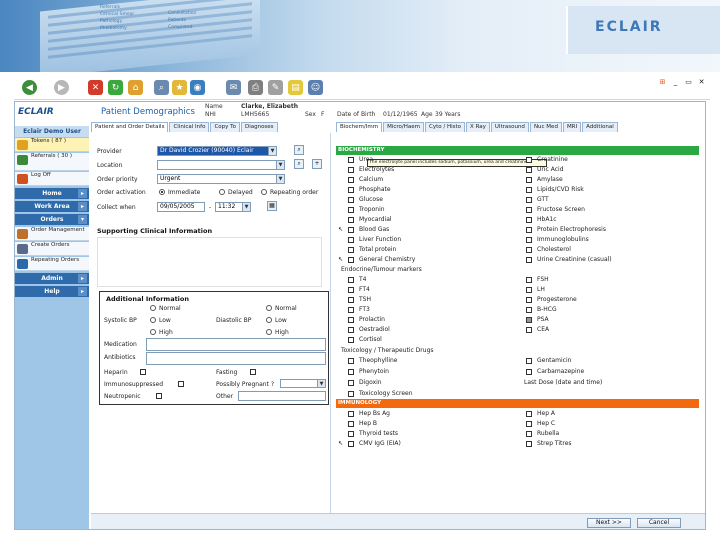 This screenshot has height=540, width=720. Describe the element at coordinates (609, 523) in the screenshot. I see `next-button: Next >>` at that location.